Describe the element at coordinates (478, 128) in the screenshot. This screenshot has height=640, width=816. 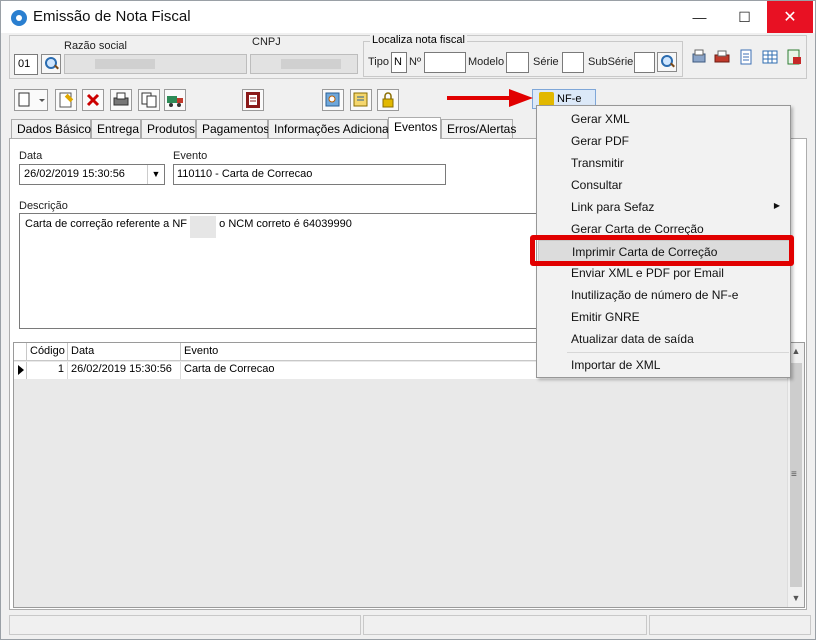
I see `tab-erros-alertas: Erros/Alertas` at that location.